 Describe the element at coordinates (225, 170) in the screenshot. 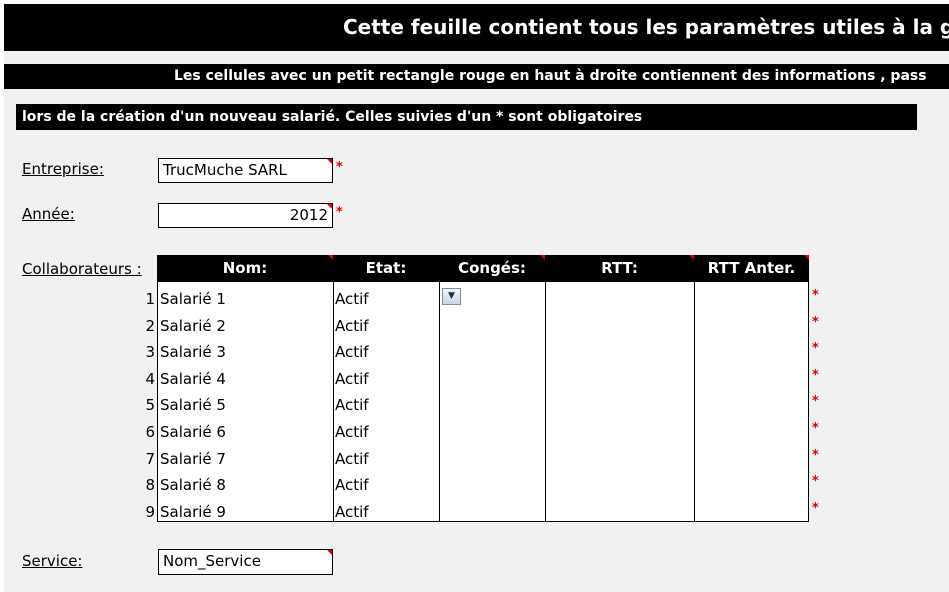

I see `entreprise-value: TrucMuche SARL` at that location.